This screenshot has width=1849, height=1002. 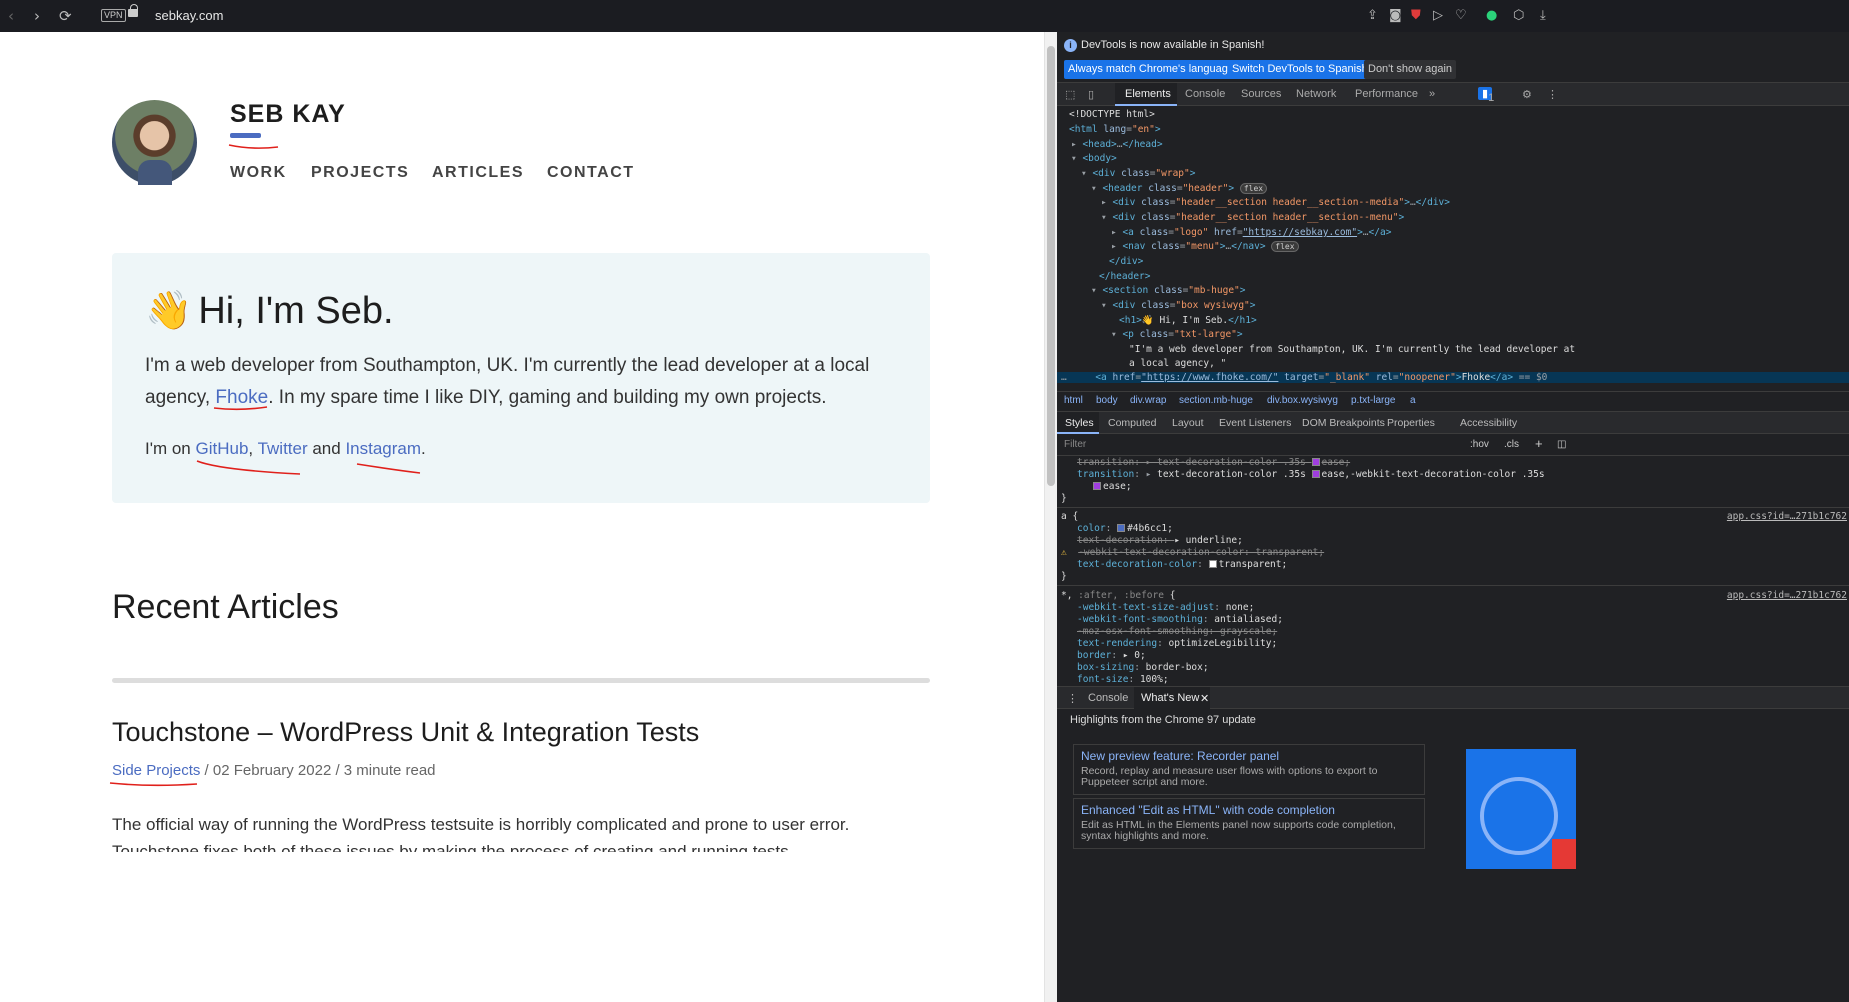 I want to click on fhoke-link: Fhoke, so click(x=241, y=397).